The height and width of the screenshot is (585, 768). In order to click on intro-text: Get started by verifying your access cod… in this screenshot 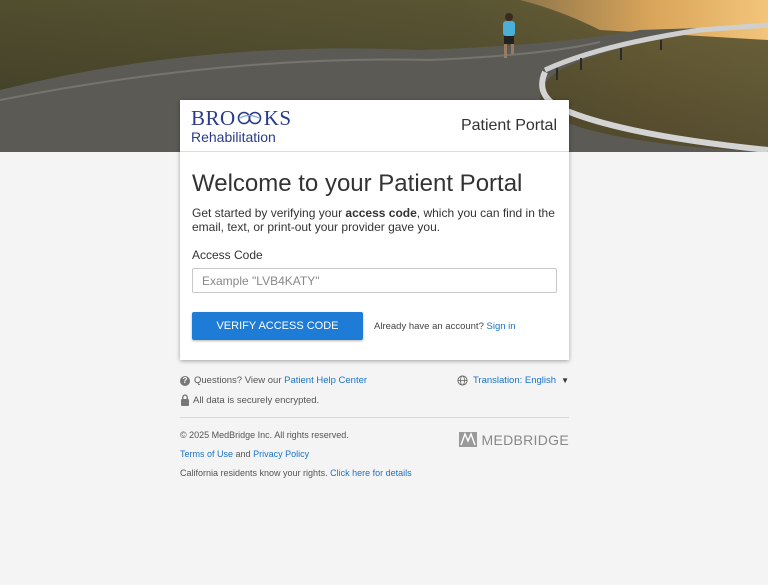, I will do `click(373, 220)`.